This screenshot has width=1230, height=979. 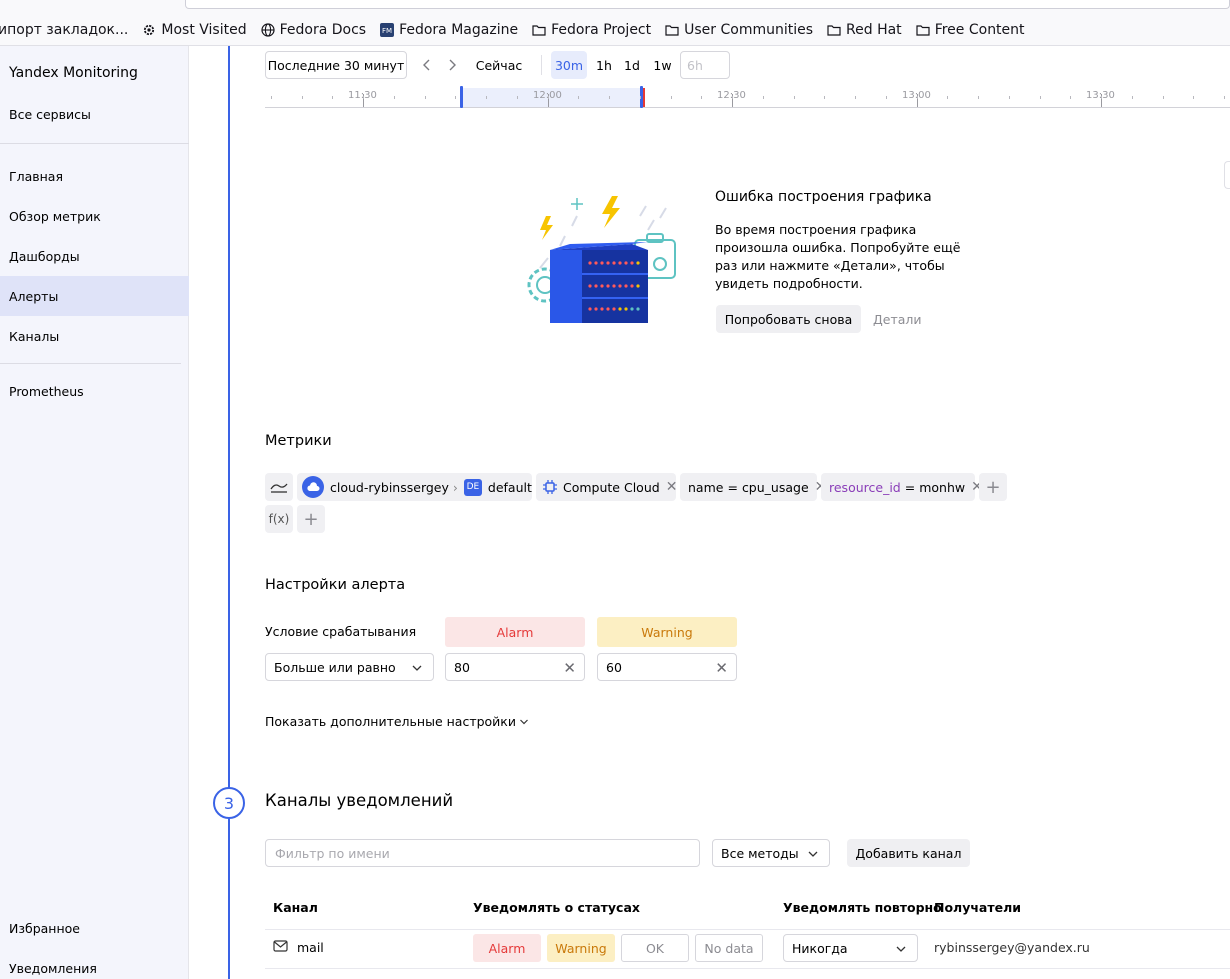 What do you see at coordinates (850, 948) in the screenshot?
I see `repeat-select: Никогда` at bounding box center [850, 948].